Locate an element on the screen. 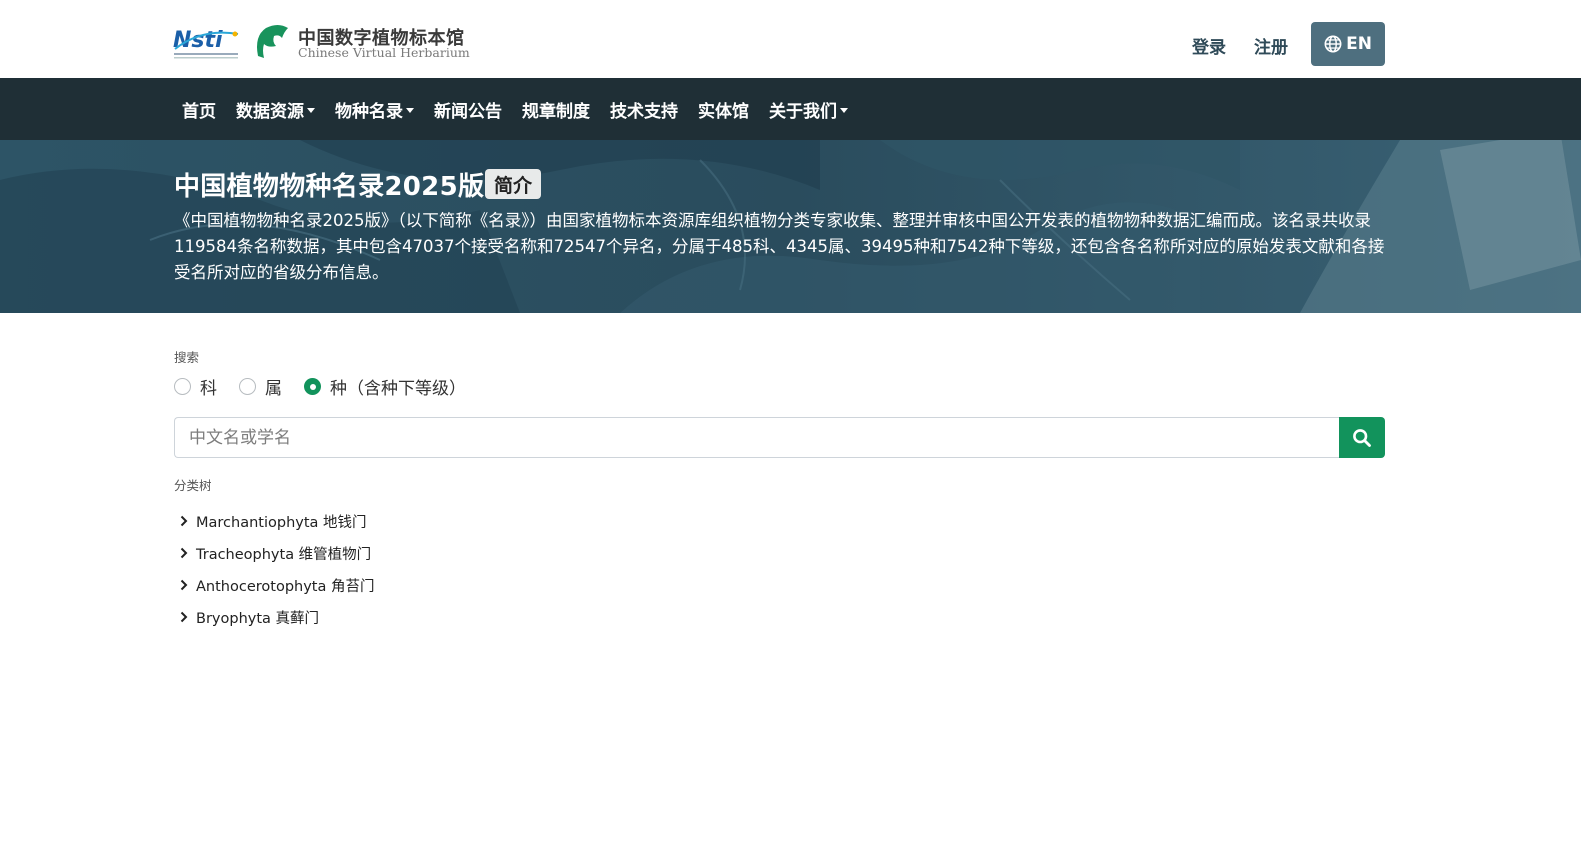 The height and width of the screenshot is (865, 1581). tree-node-tracheophyta: Tracheophyta 维管植物门 is located at coordinates (276, 553).